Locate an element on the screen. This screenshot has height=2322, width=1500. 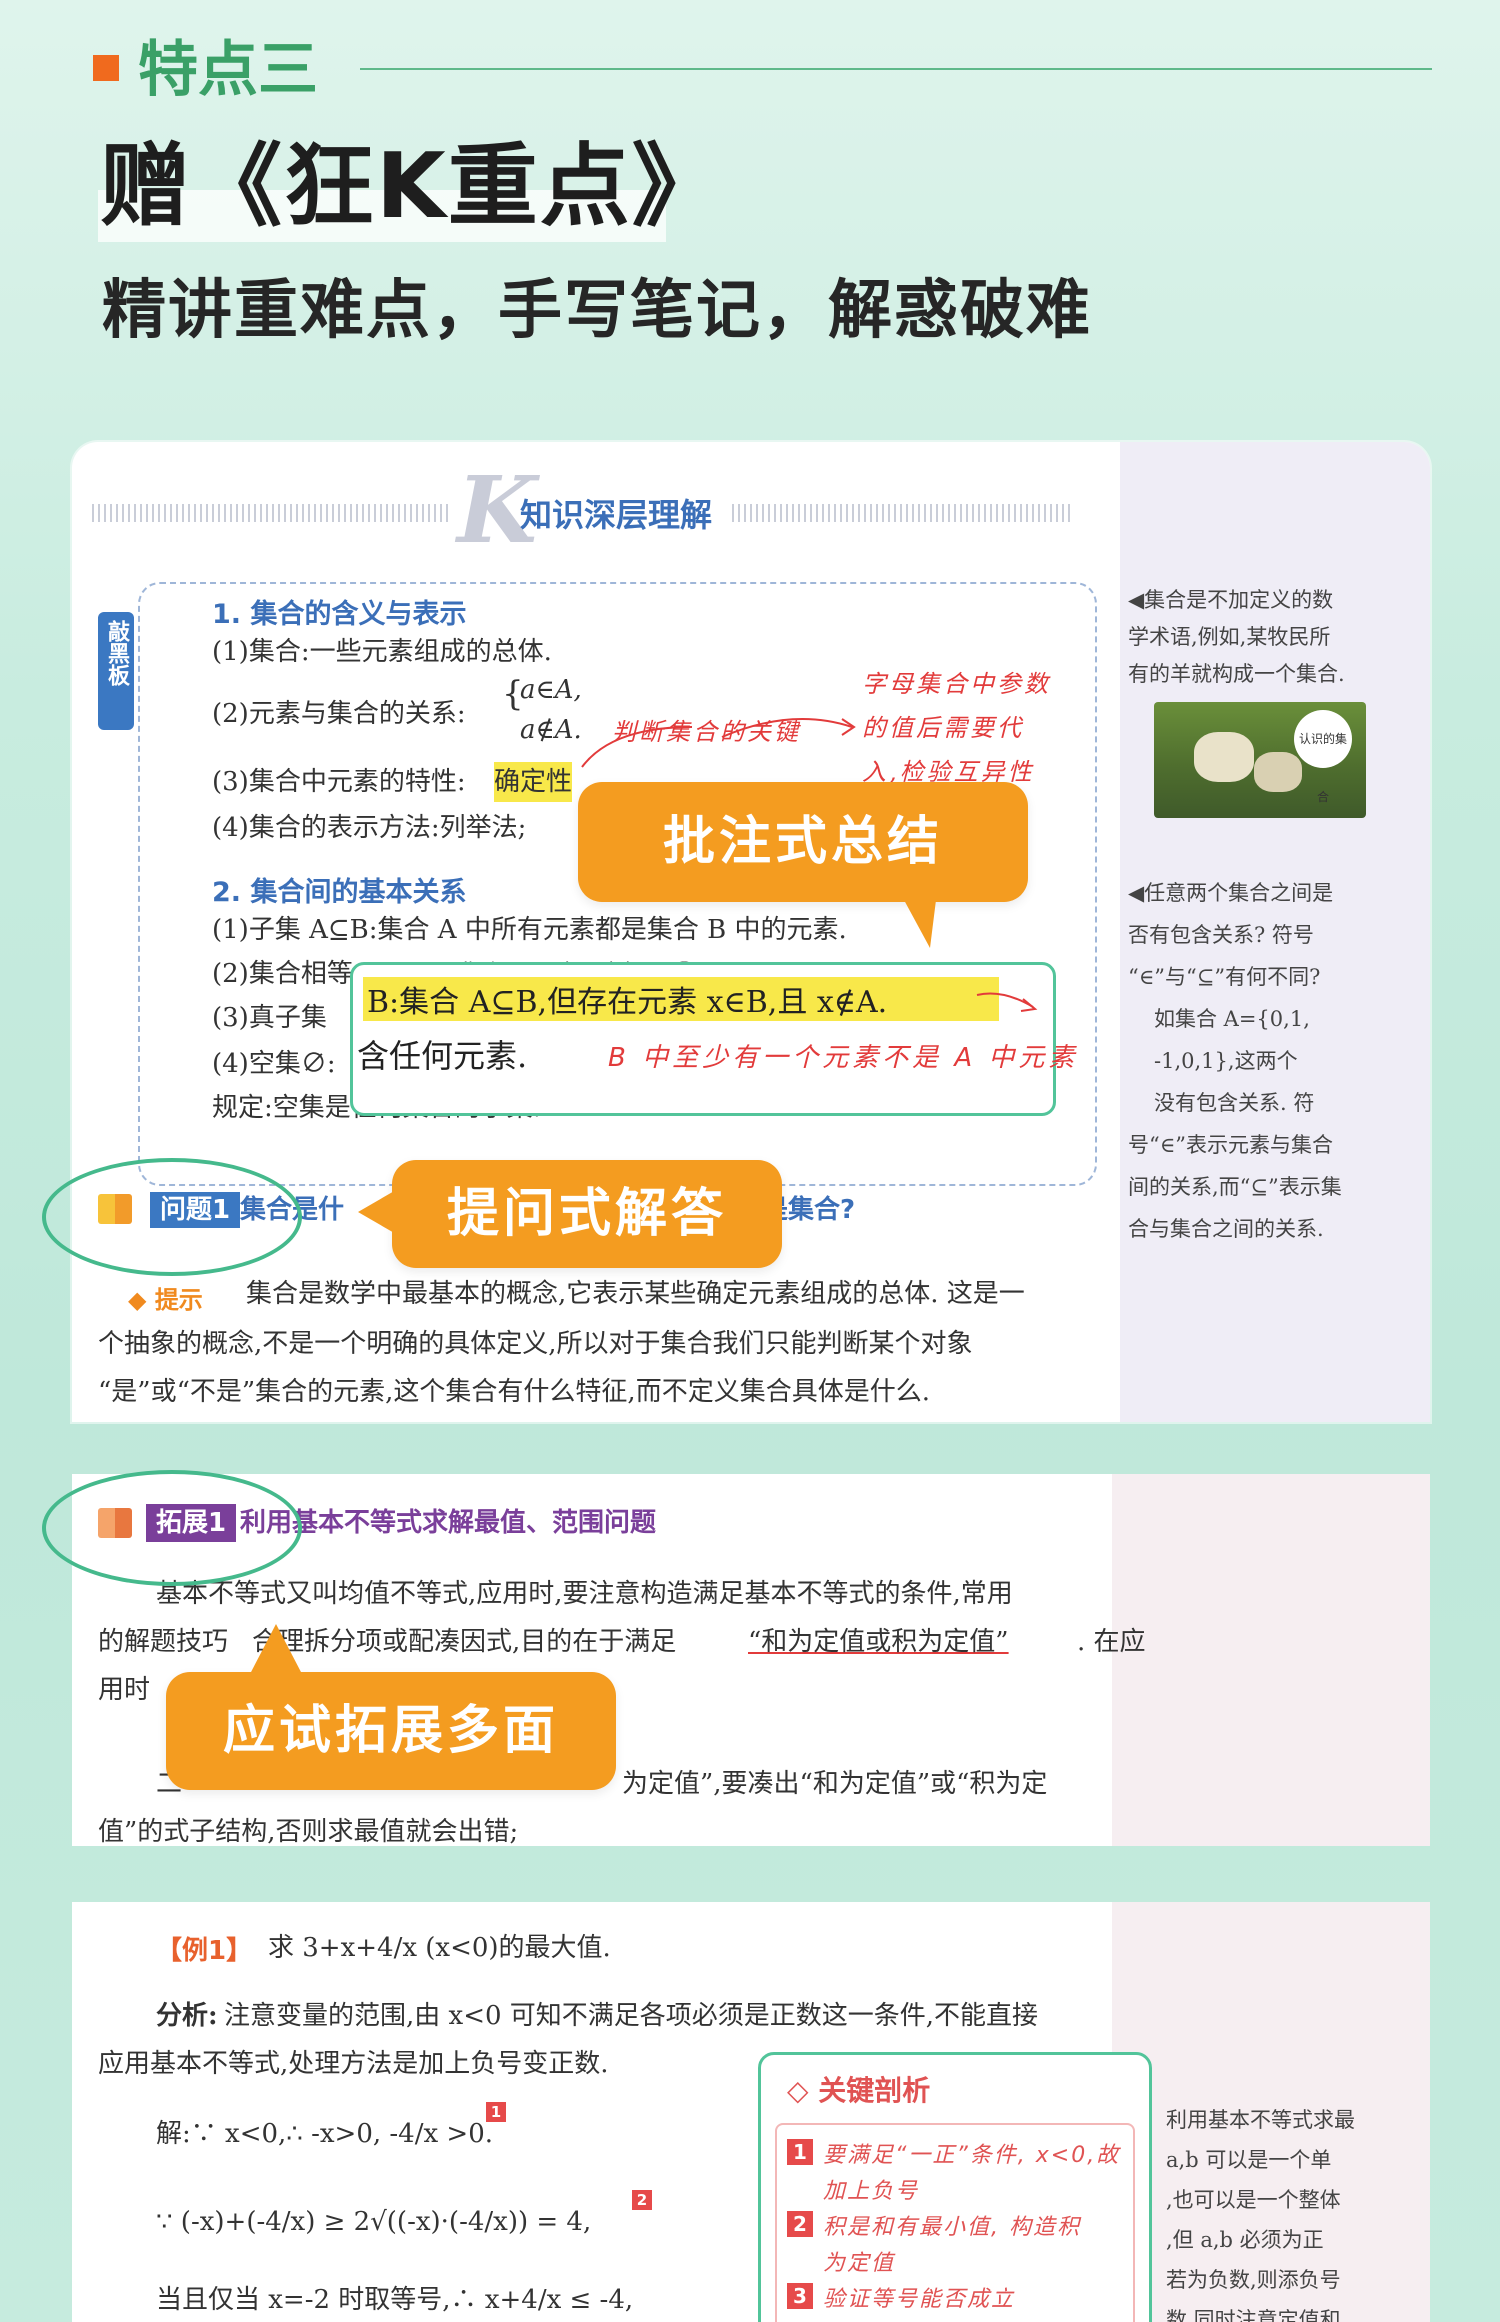
text-line: 用时 is located at coordinates (124, 1690).